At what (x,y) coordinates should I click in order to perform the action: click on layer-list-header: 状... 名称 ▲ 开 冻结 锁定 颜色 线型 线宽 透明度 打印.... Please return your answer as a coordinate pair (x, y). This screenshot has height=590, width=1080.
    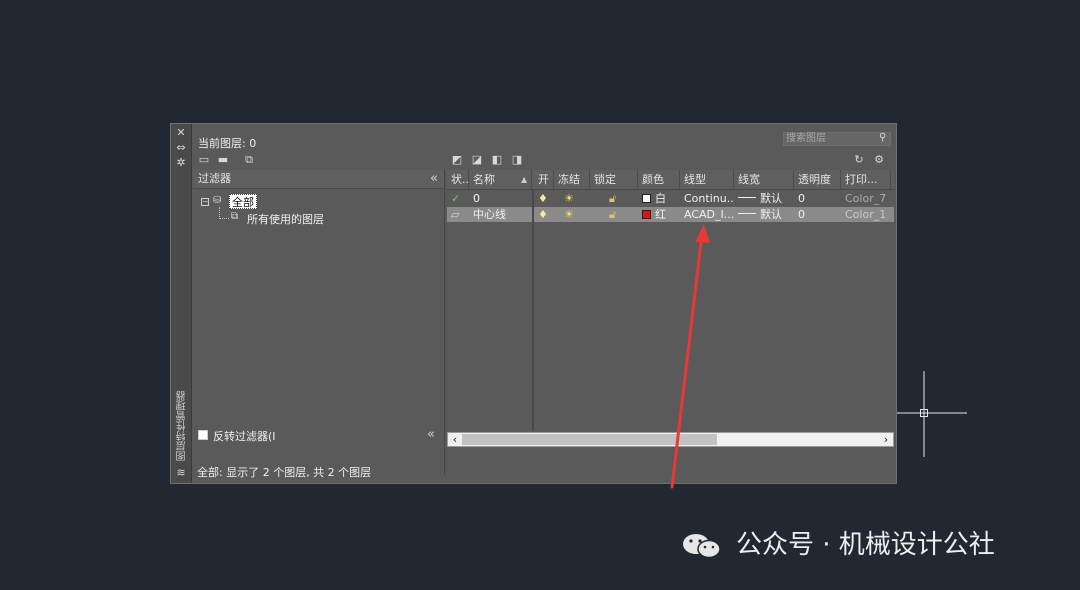
    Looking at the image, I should click on (670, 180).